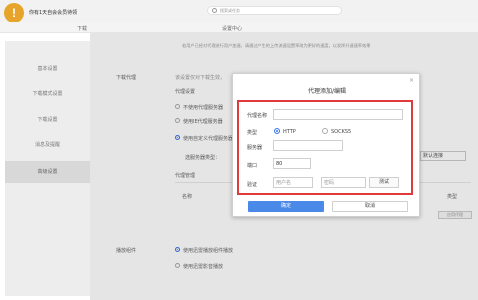 Image resolution: width=478 pixels, height=300 pixels. Describe the element at coordinates (214, 10) in the screenshot. I see `search-icon` at that location.